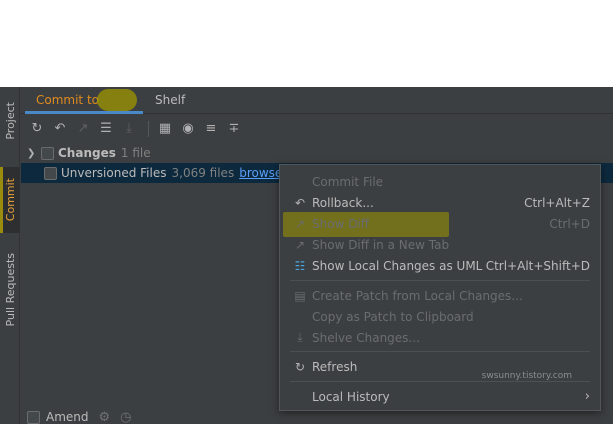 The image size is (613, 424). What do you see at coordinates (348, 181) in the screenshot?
I see `menu-item-label: Commit File` at bounding box center [348, 181].